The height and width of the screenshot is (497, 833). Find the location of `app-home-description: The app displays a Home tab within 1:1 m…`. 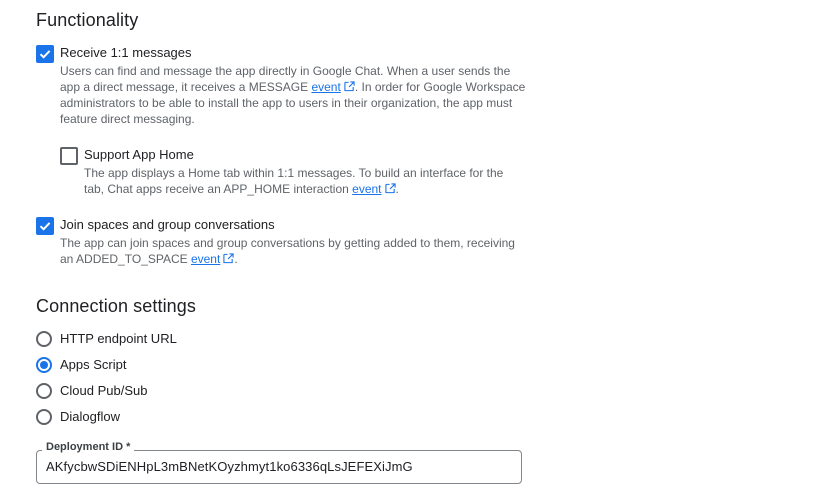

app-home-description: The app displays a Home tab within 1:1 m… is located at coordinates (297, 181).